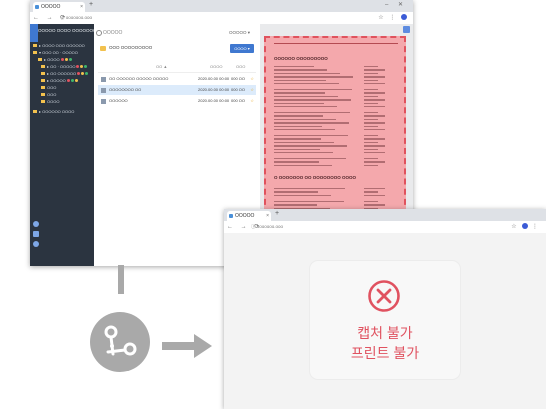 Image resolution: width=546 pixels, height=409 pixels. Describe the element at coordinates (216, 66) in the screenshot. I see `col-date: OOOO` at that location.